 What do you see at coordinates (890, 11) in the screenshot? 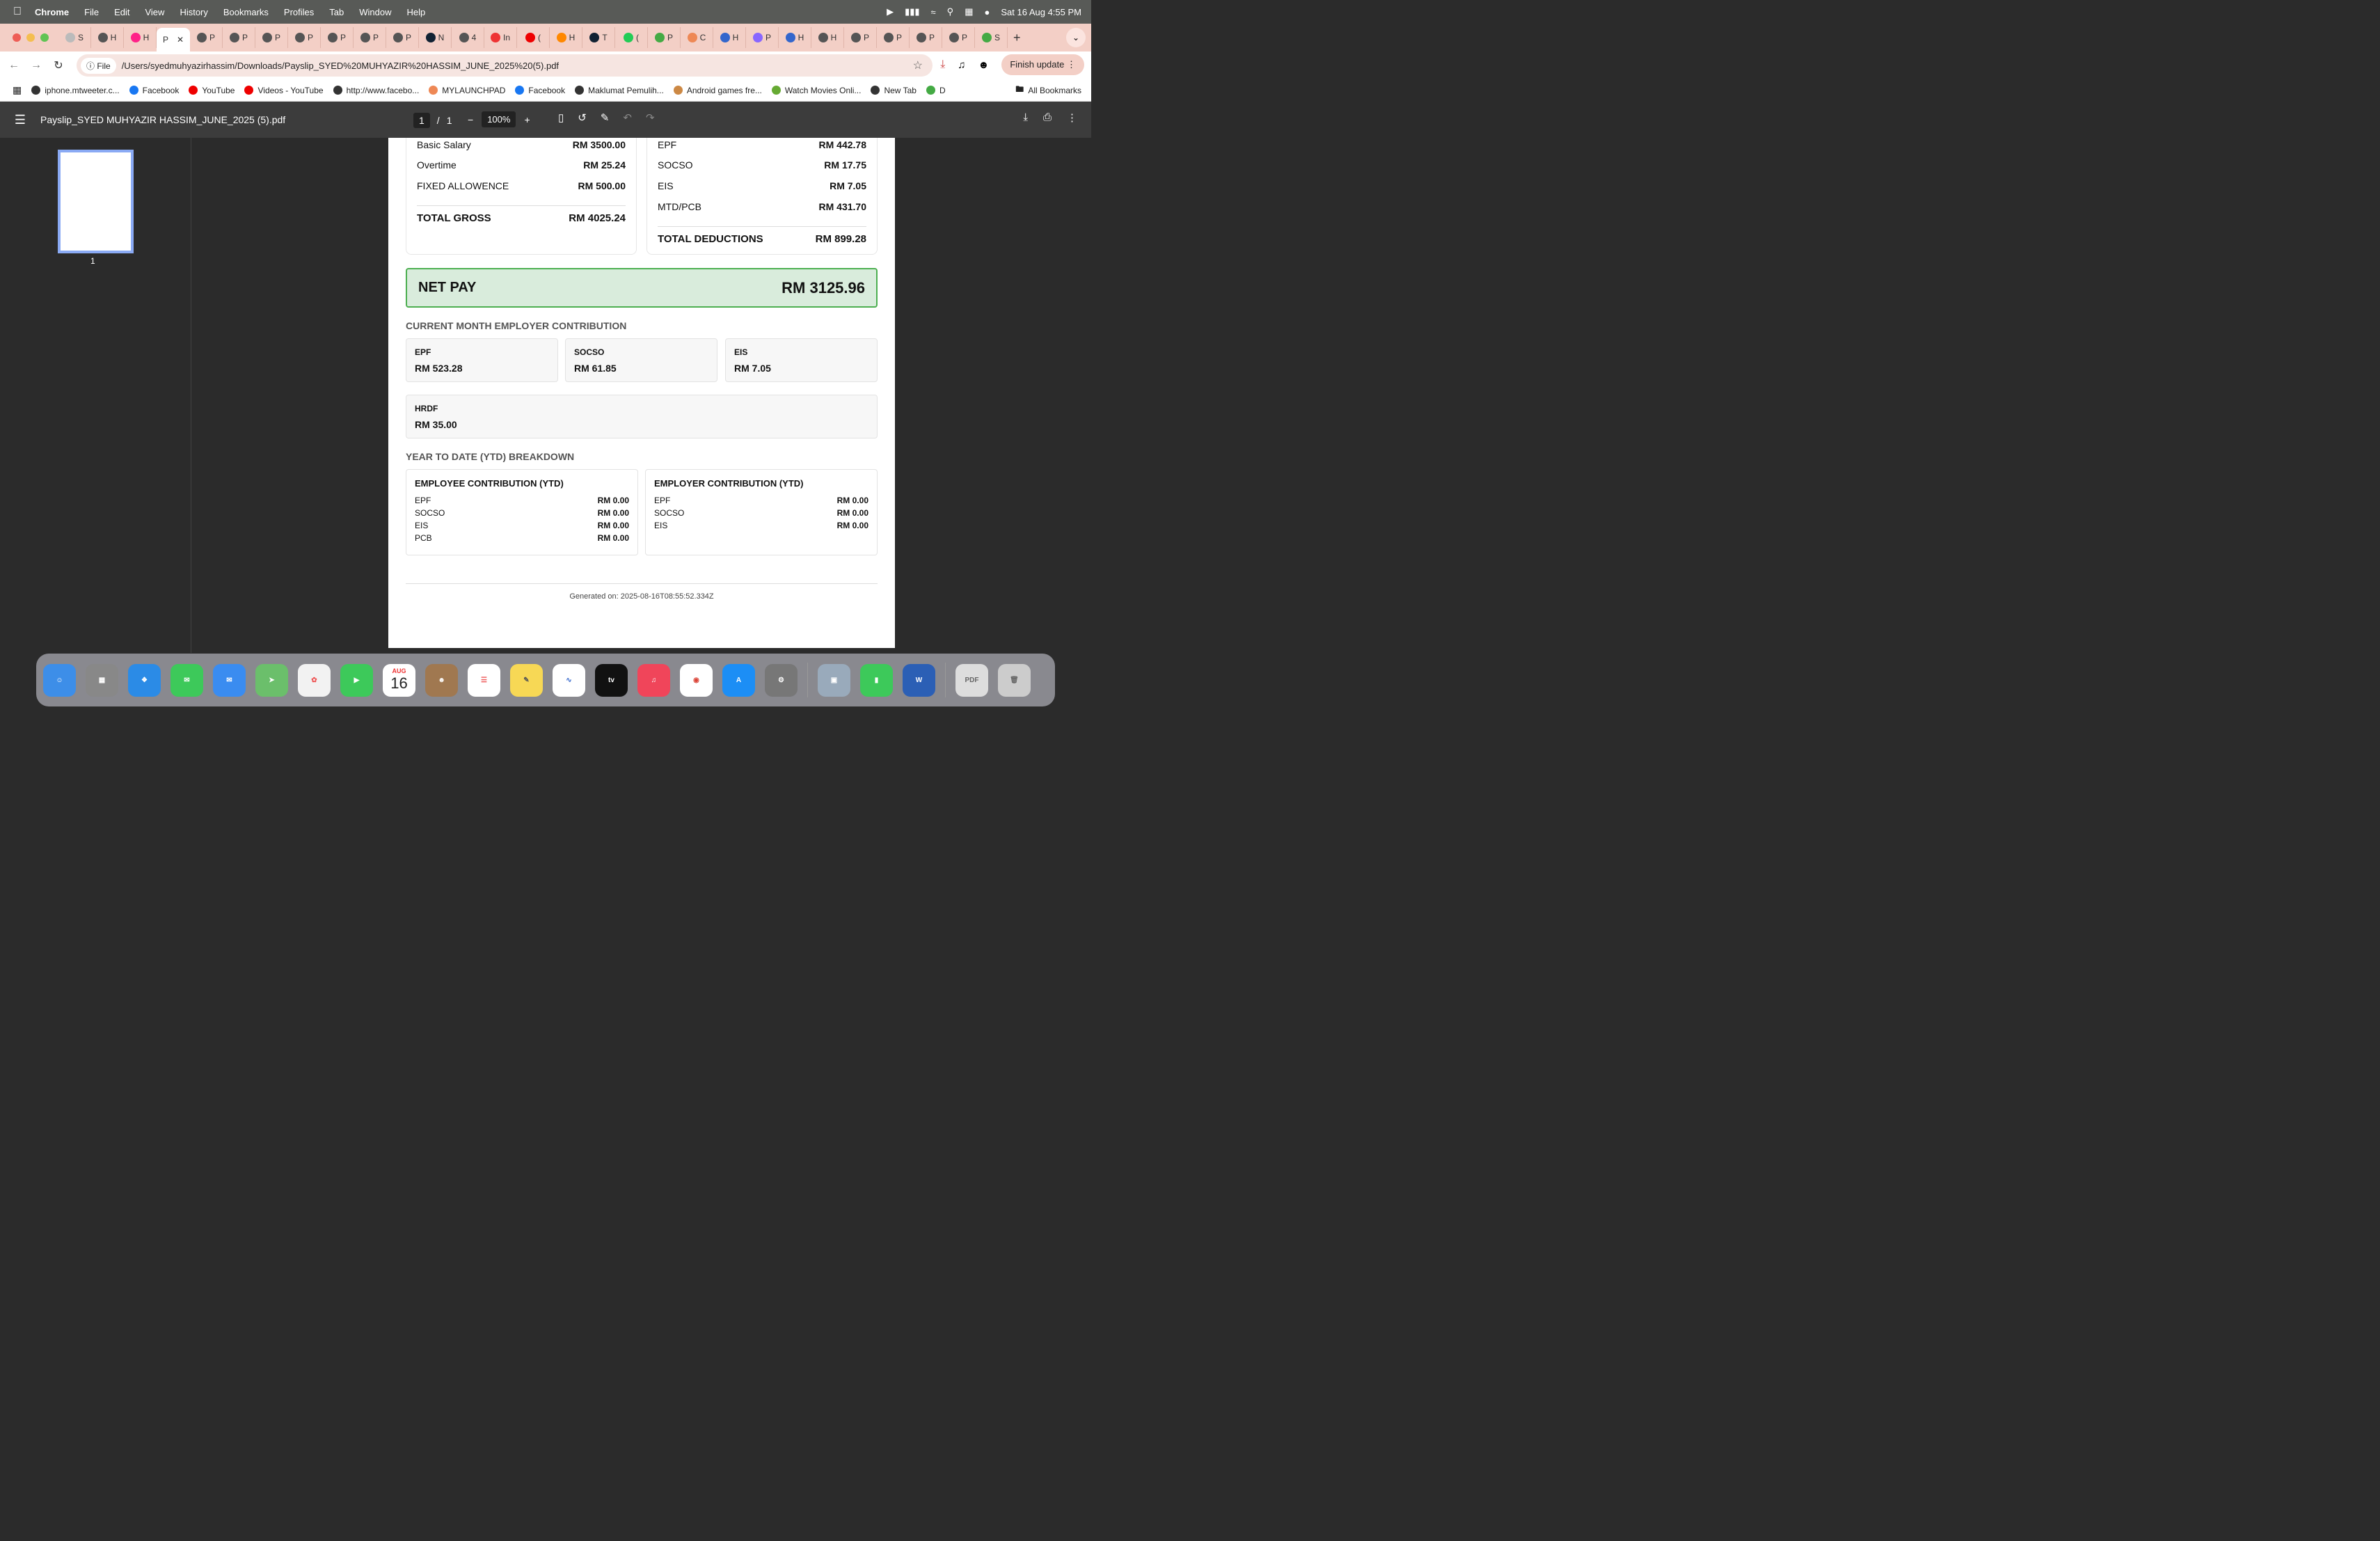
I see `play-icon: ▶` at bounding box center [890, 11].